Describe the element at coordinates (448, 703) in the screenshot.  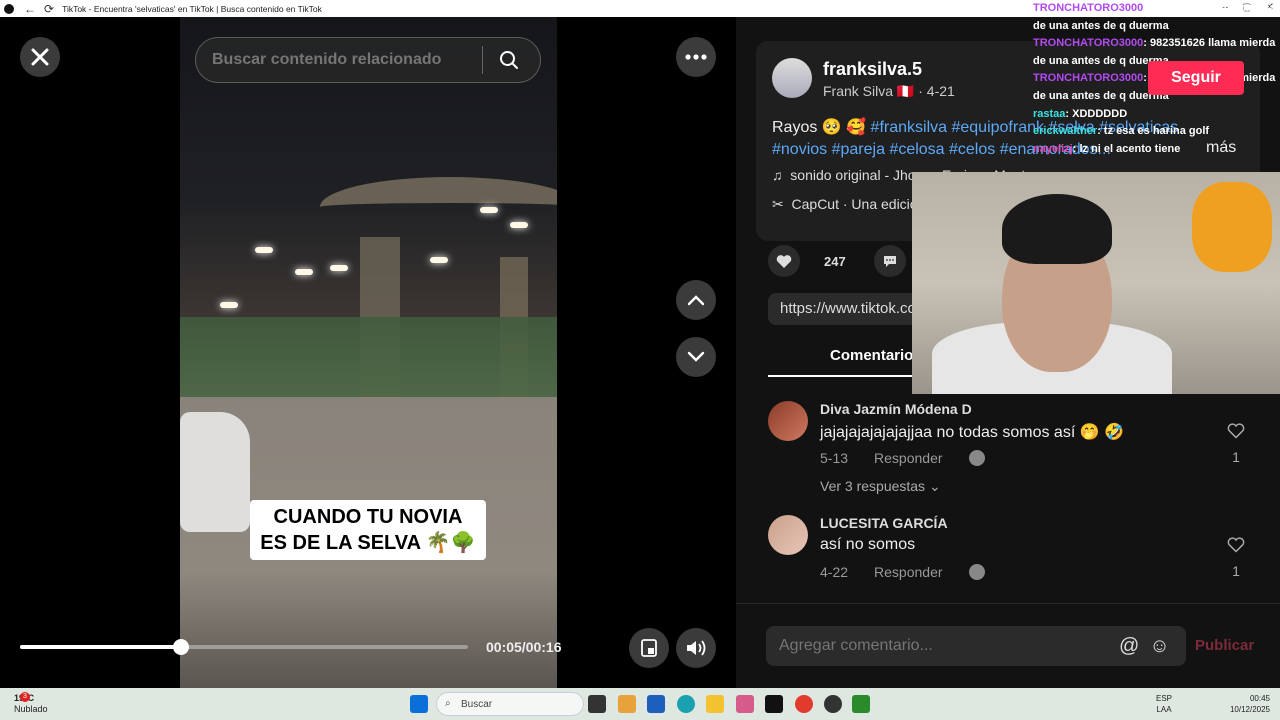
I see `search-icon: ⌕` at that location.